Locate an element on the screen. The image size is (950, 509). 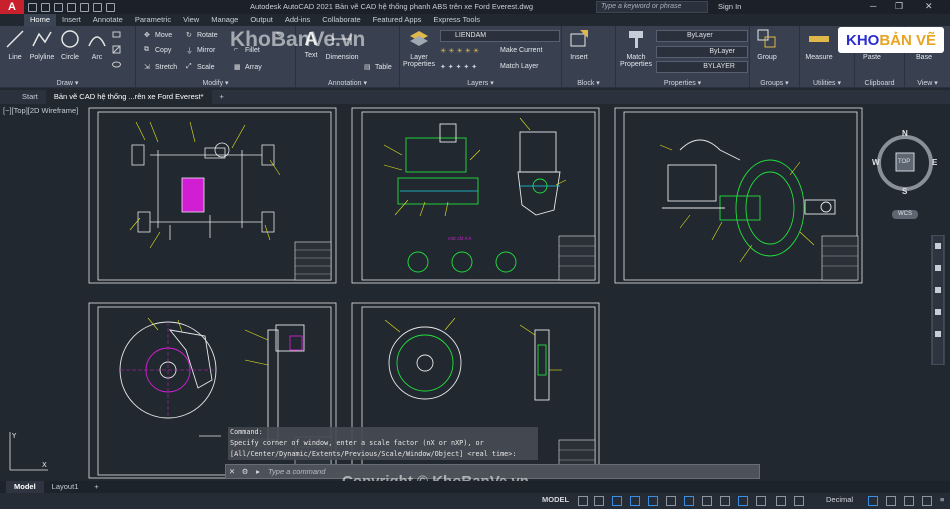
paste-tool: Paste is located at coordinates (872, 57).